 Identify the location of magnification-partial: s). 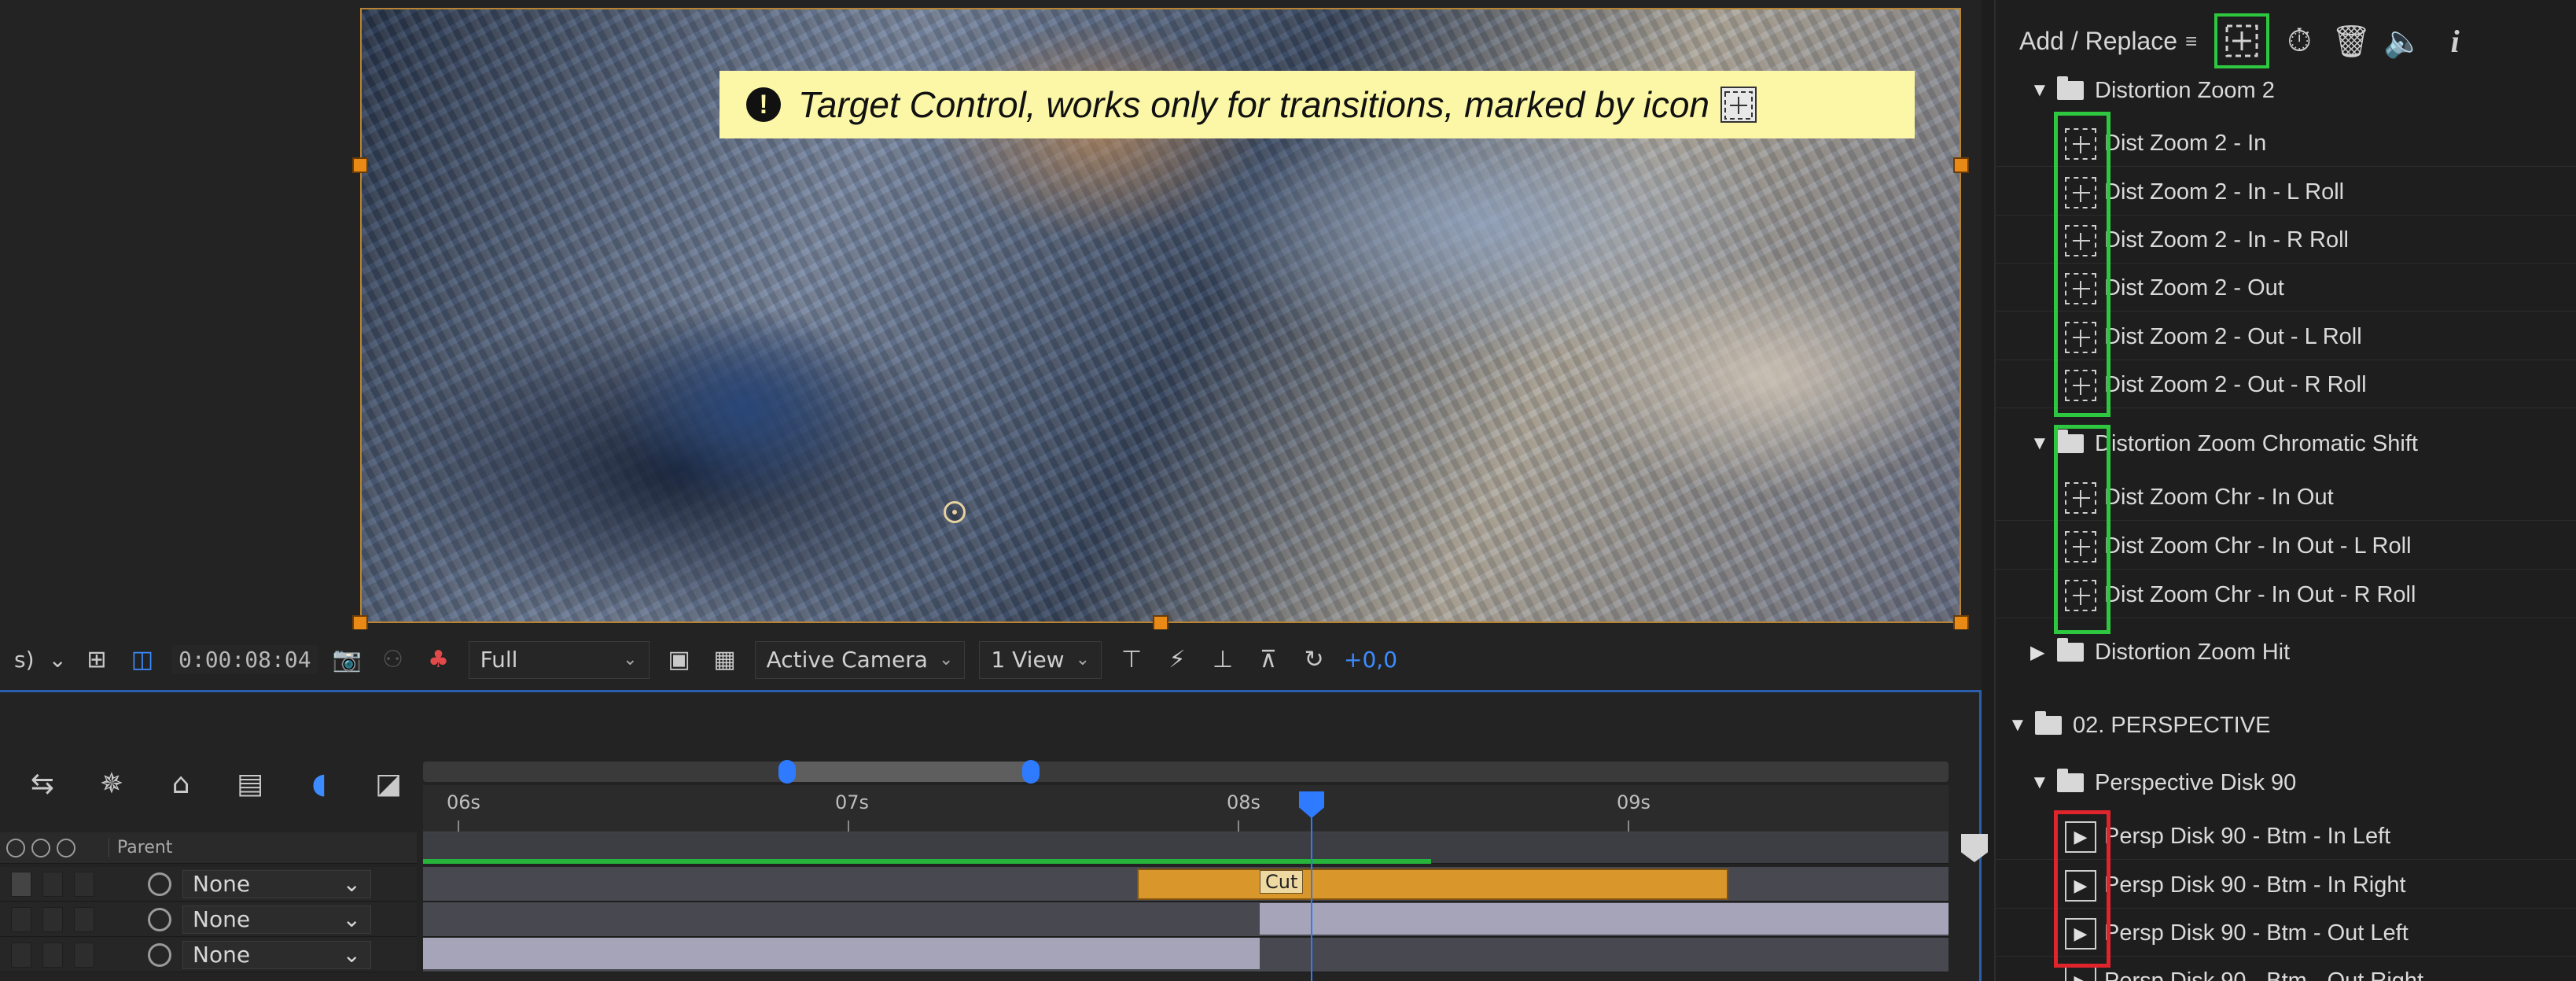
(24, 660).